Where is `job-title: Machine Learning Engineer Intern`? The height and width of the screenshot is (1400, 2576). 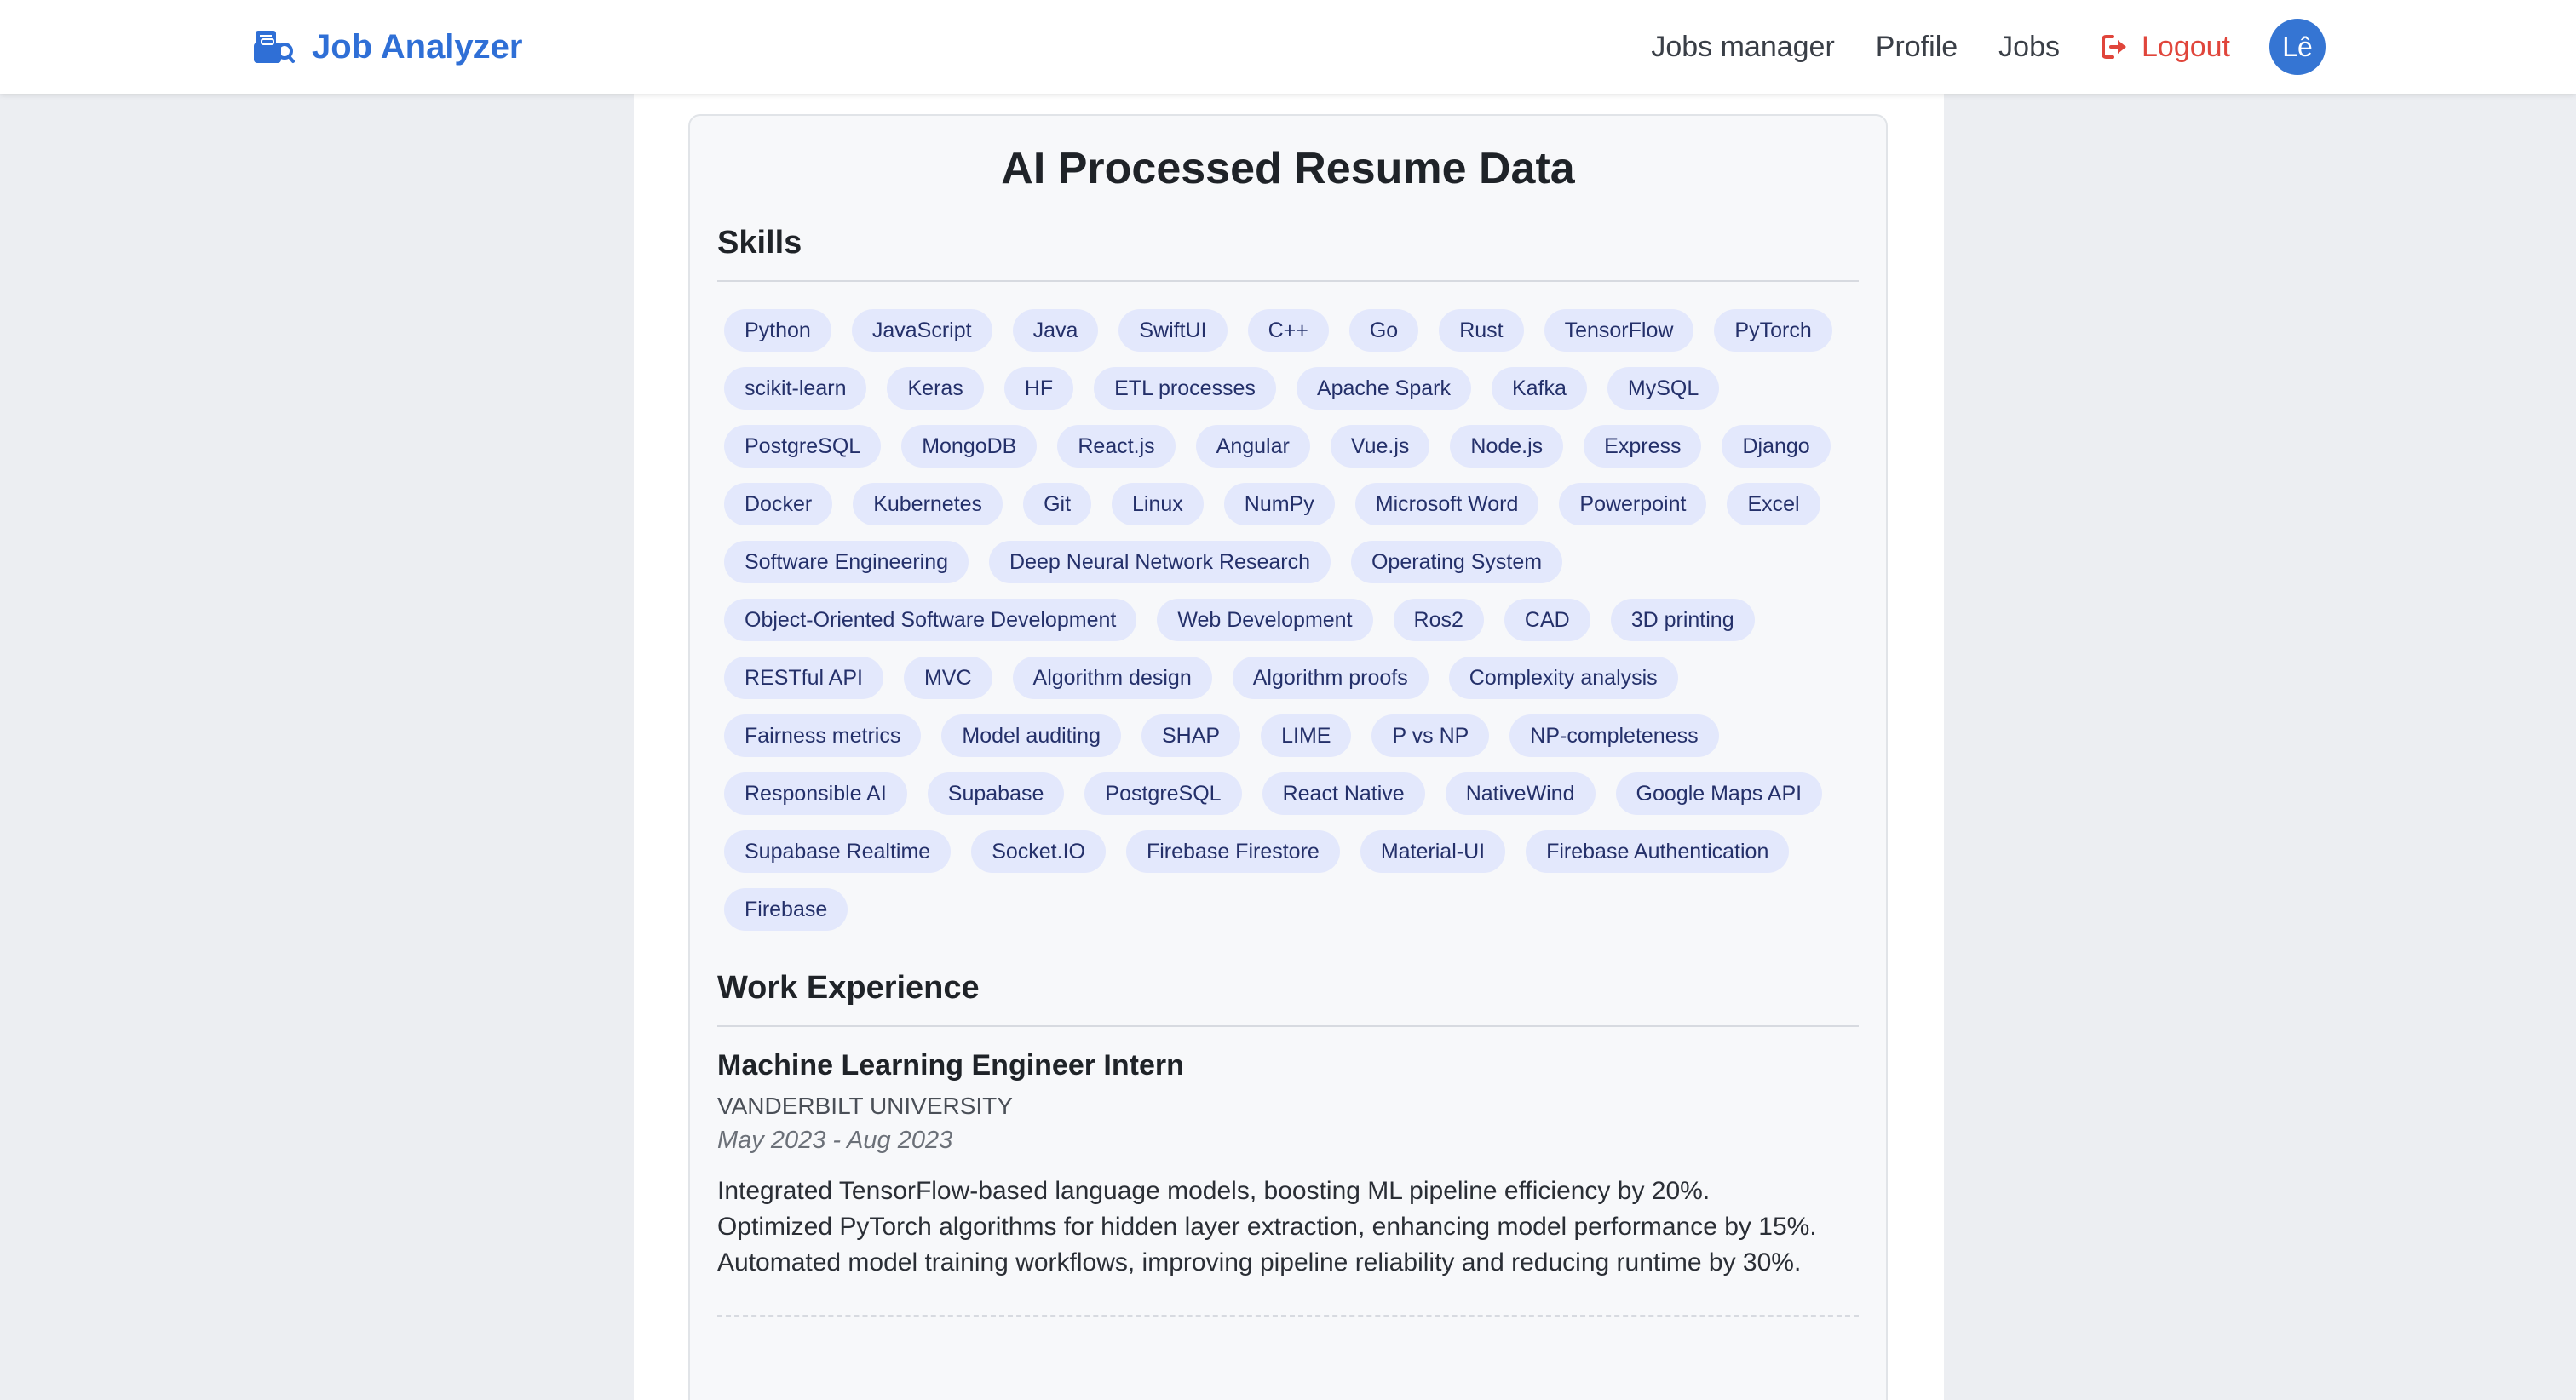
job-title: Machine Learning Engineer Intern is located at coordinates (950, 1066).